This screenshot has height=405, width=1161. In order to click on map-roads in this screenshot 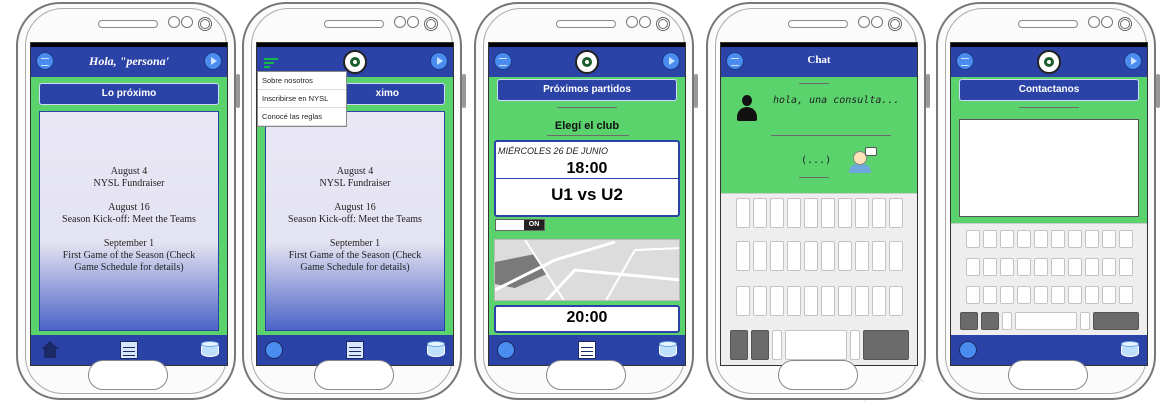, I will do `click(587, 270)`.